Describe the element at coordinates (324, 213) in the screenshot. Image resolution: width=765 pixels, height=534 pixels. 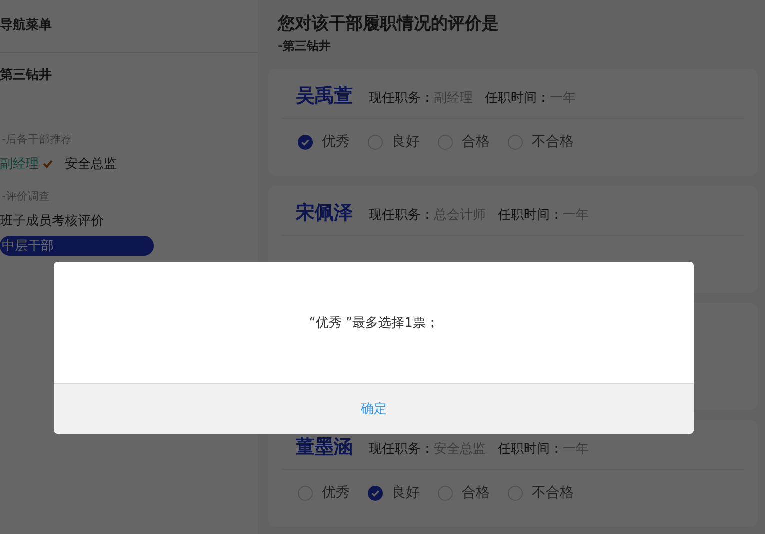
I see `person-name: 宋佩泽` at that location.